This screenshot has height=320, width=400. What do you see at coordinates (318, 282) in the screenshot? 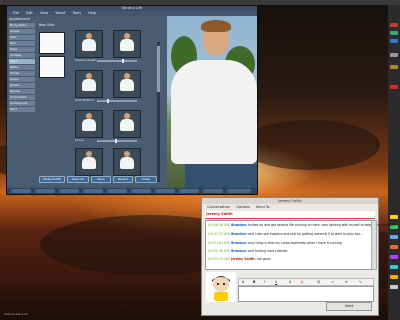
I see `smiley-icon: ☺` at bounding box center [318, 282].